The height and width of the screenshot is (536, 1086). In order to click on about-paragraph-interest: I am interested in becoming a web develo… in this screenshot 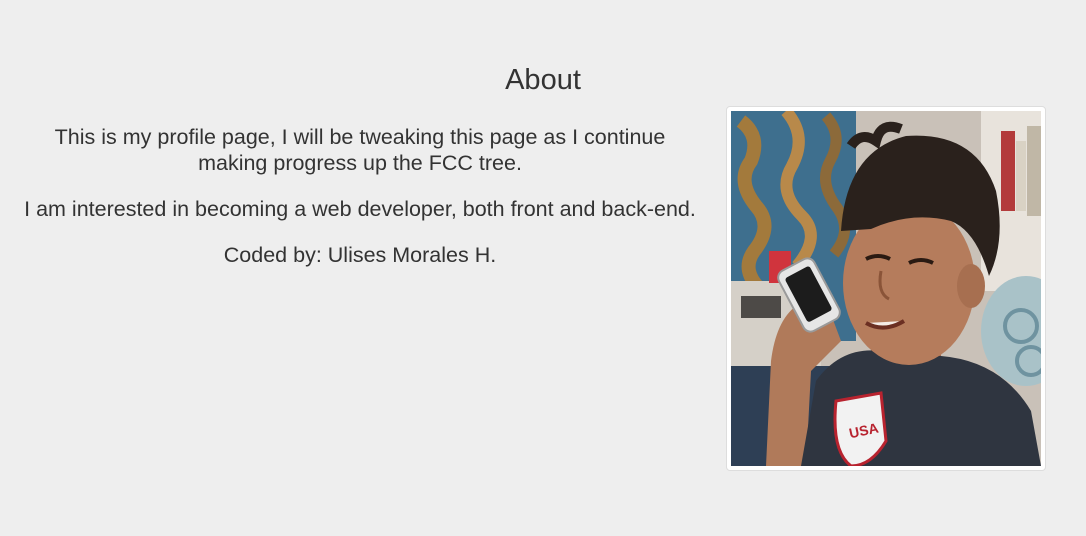, I will do `click(360, 209)`.